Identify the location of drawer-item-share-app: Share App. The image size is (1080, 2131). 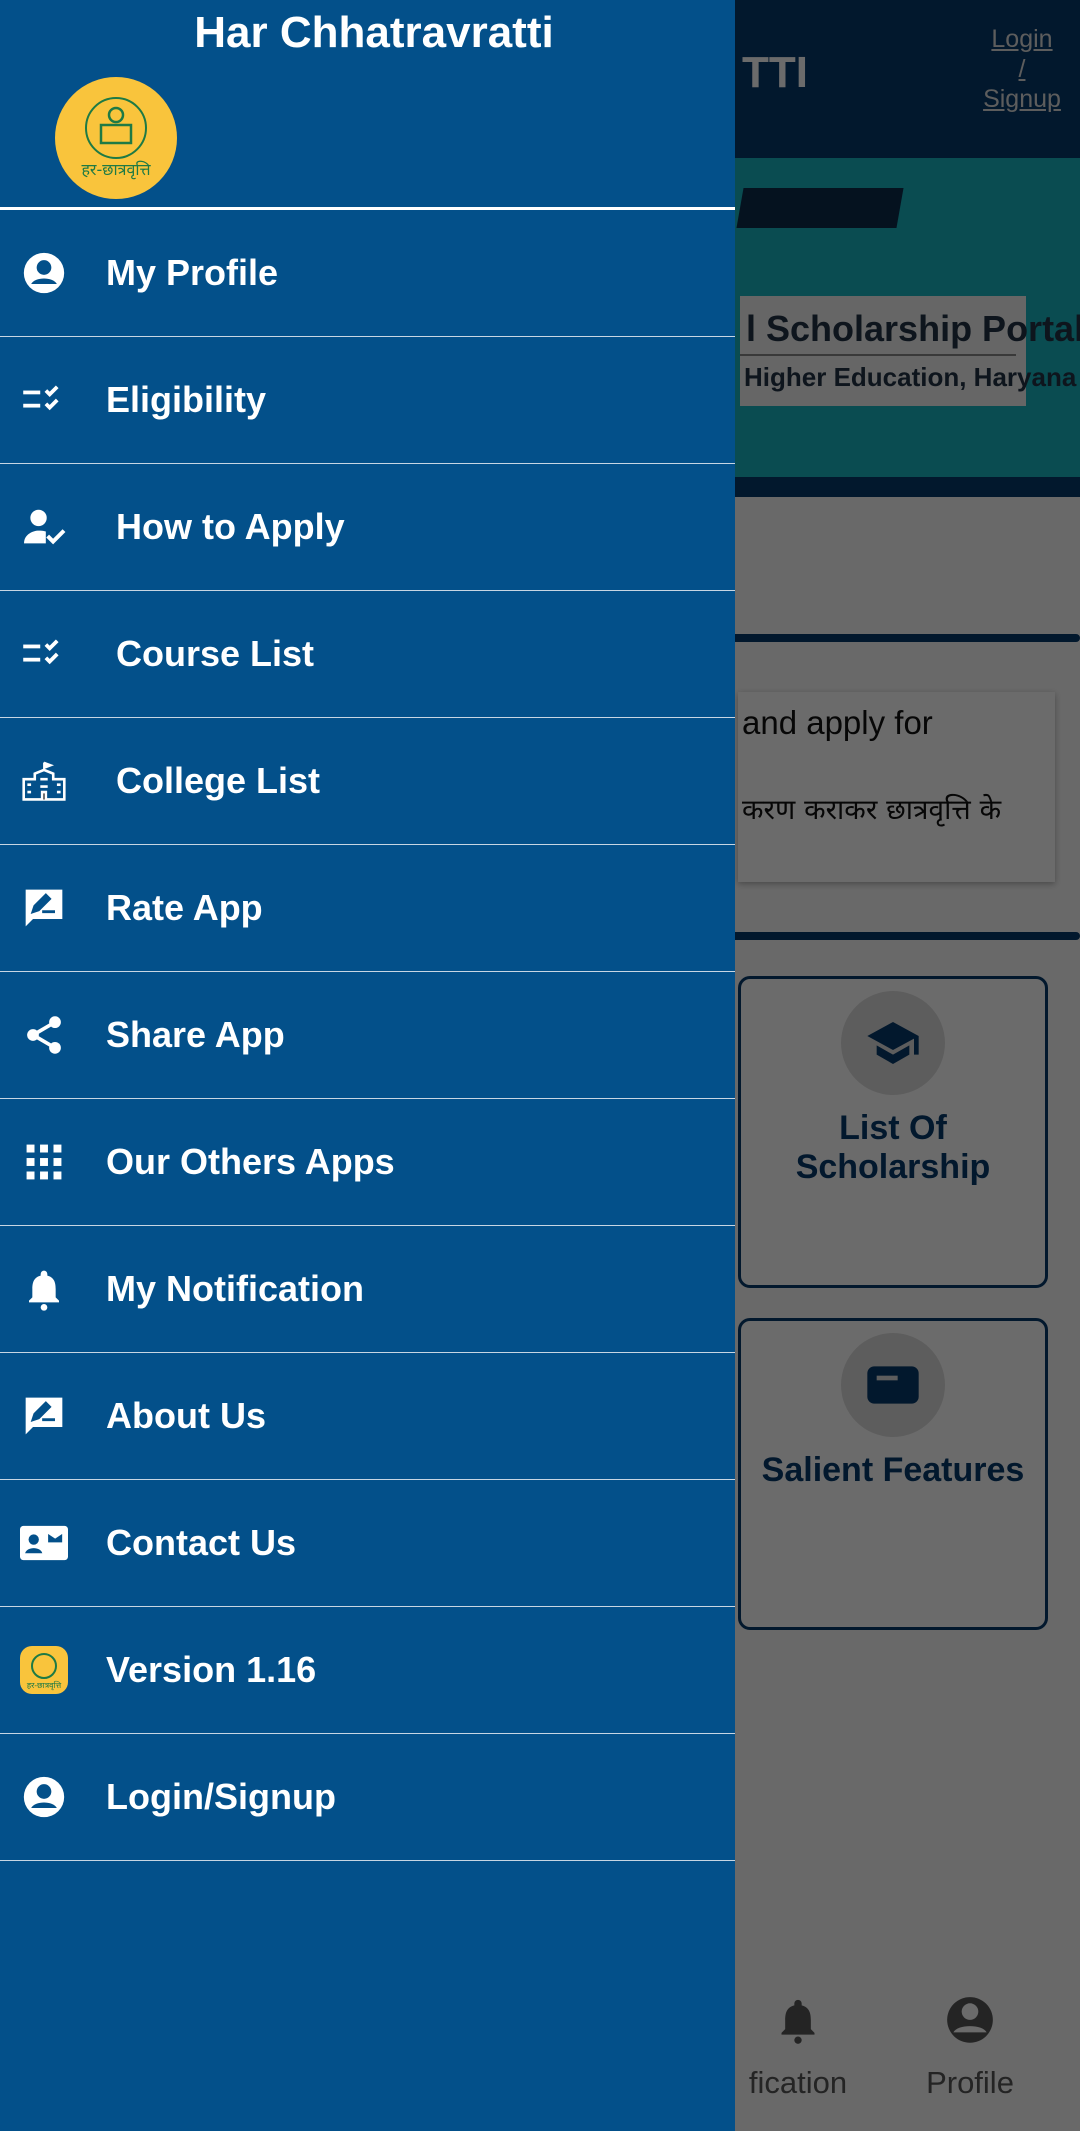
(367, 1035).